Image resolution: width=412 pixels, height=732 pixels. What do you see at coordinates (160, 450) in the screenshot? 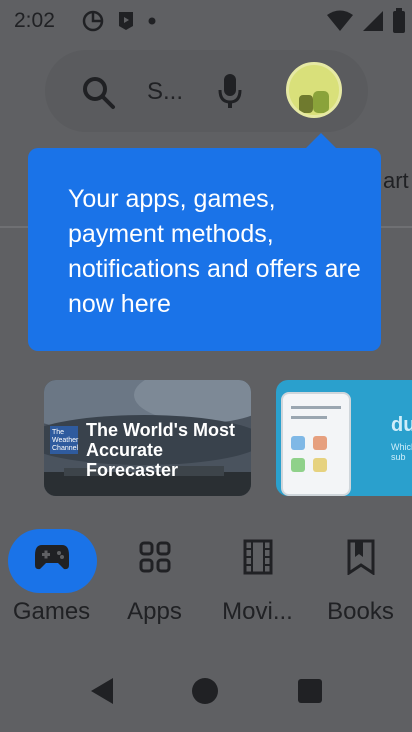
I see `card-title: The World's Most Accurate Forecaster` at bounding box center [160, 450].